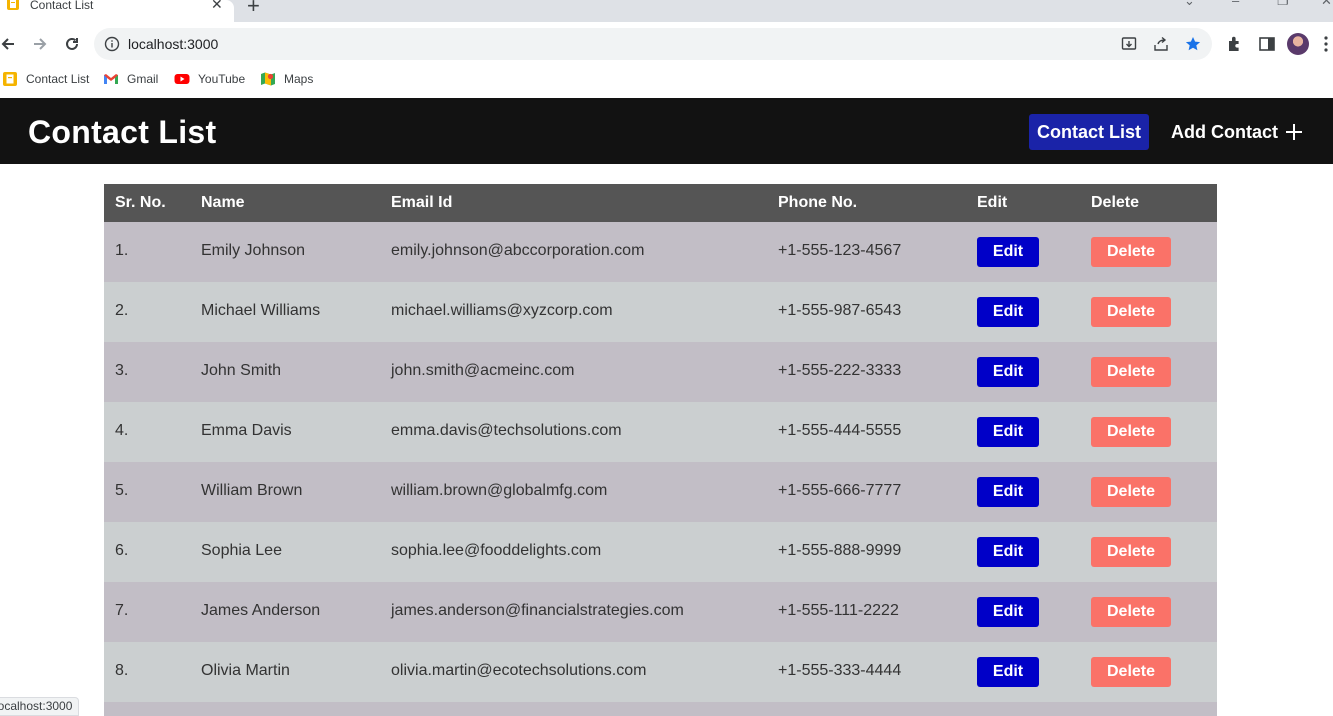  What do you see at coordinates (112, 44) in the screenshot?
I see `site-info-icon` at bounding box center [112, 44].